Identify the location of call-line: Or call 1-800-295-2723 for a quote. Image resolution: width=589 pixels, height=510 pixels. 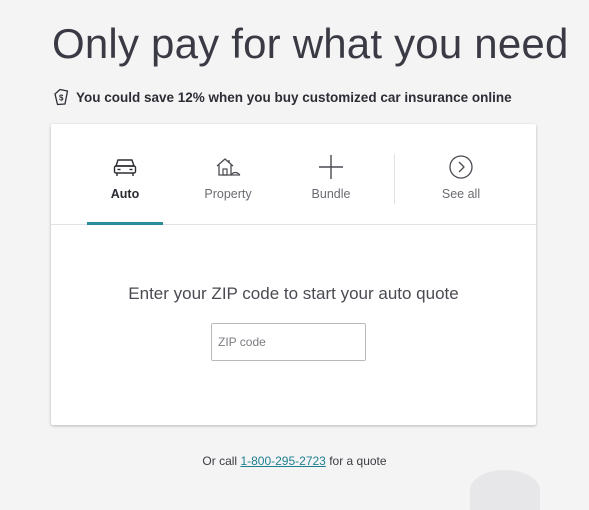
(294, 461).